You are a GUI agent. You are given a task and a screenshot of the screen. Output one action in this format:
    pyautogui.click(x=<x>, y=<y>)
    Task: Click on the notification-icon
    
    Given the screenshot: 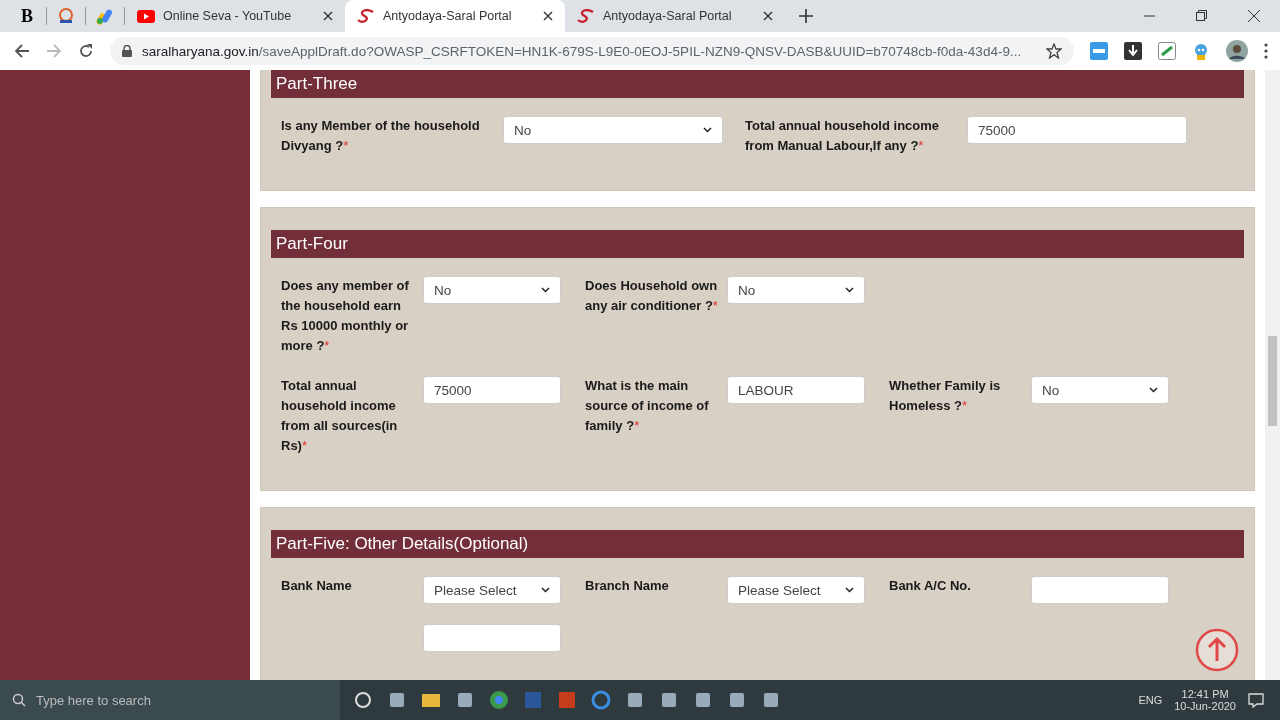 What is the action you would take?
    pyautogui.click(x=1256, y=700)
    